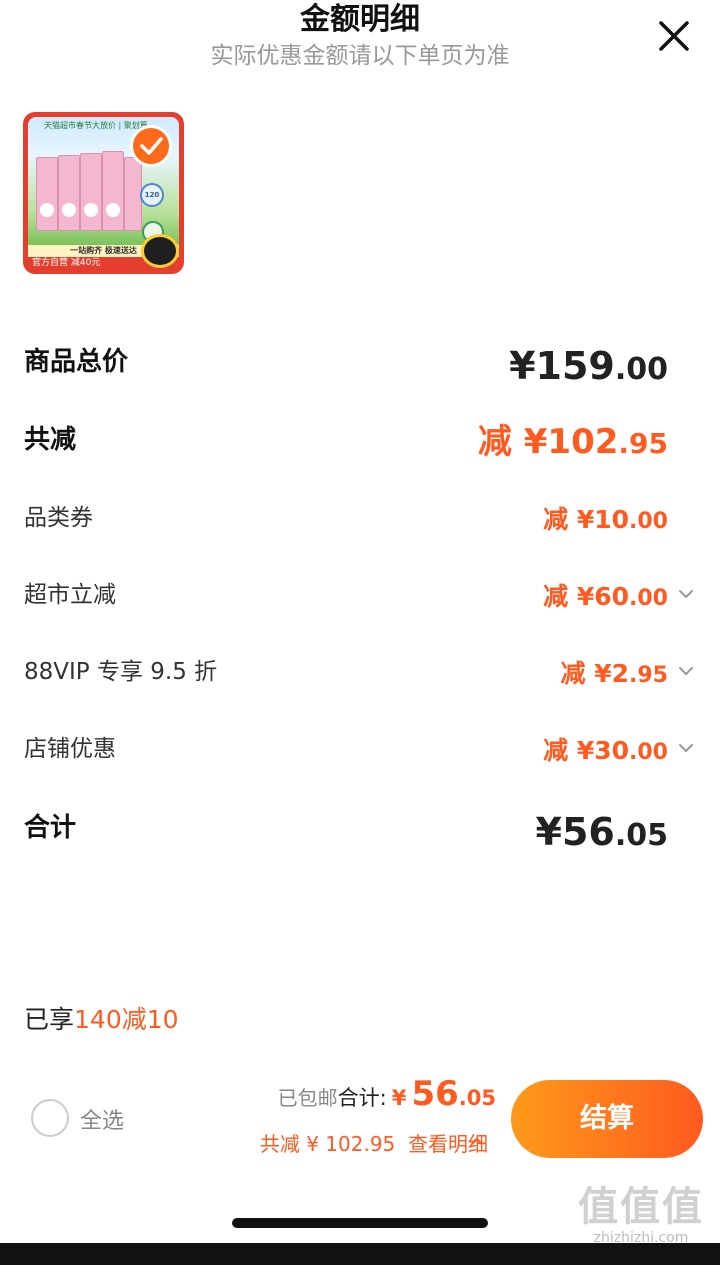 The image size is (720, 1265). What do you see at coordinates (605, 519) in the screenshot?
I see `row-amount: 减 ¥10.00` at bounding box center [605, 519].